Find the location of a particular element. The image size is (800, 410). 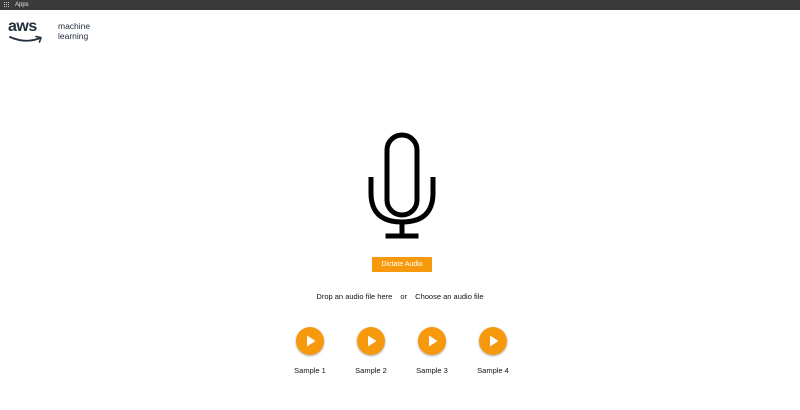

logo-product-name: machine learning is located at coordinates (74, 31).